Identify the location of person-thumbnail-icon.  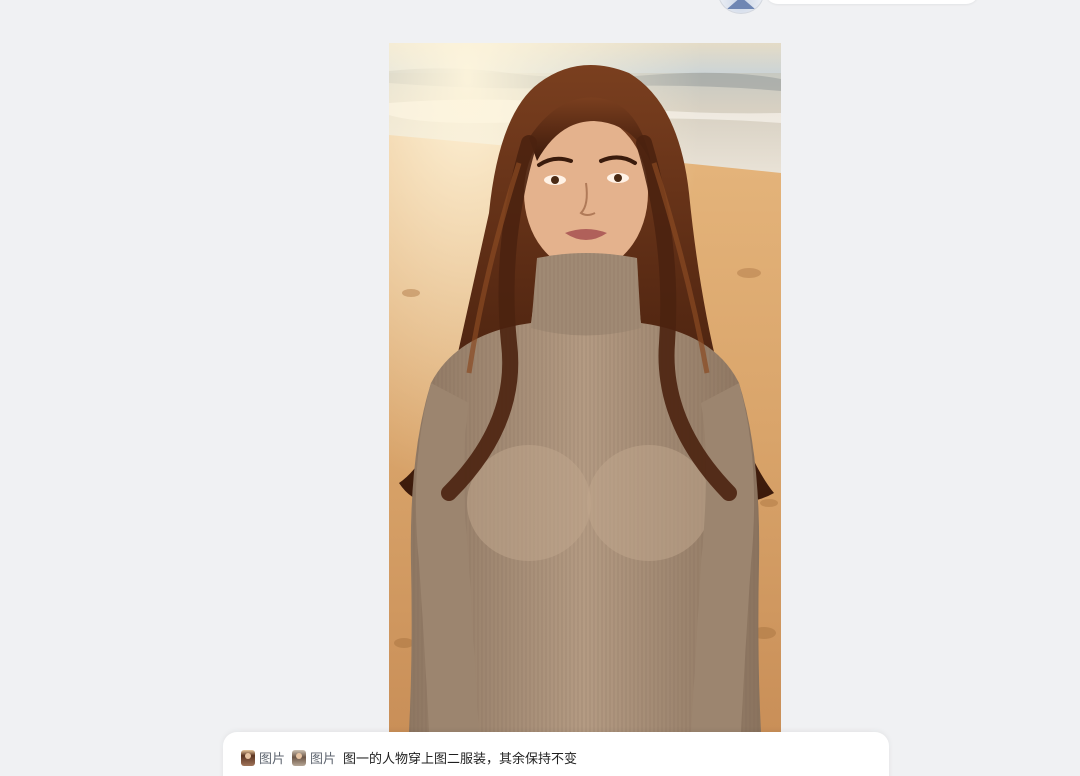
(248, 757).